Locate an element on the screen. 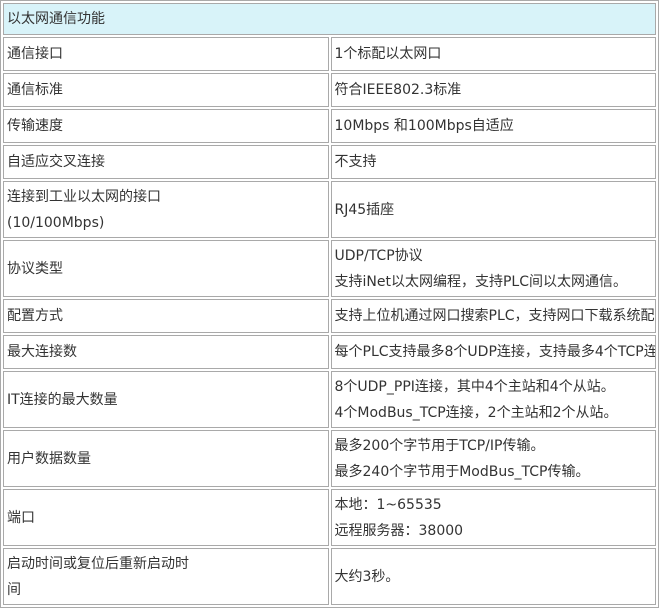 The height and width of the screenshot is (616, 661). row-label: 启动时间或复位后重新启动时间 is located at coordinates (166, 576).